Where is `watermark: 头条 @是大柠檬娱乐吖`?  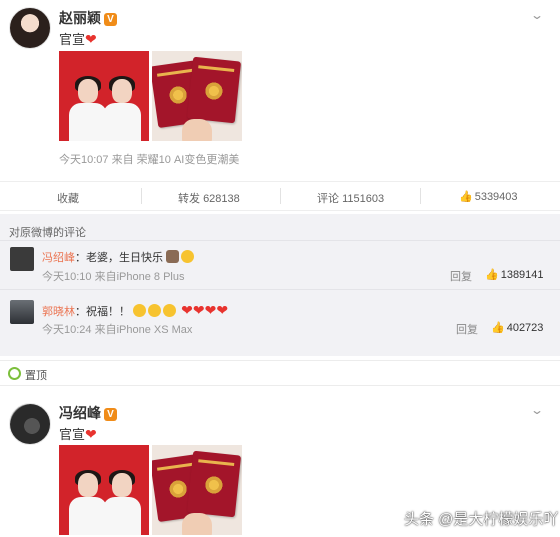 watermark: 头条 @是大柠檬娱乐吖 is located at coordinates (481, 519).